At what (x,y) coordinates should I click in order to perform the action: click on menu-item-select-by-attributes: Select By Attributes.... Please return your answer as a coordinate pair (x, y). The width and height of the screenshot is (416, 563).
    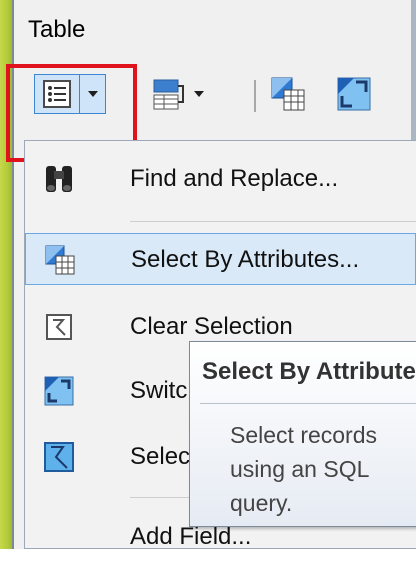
    Looking at the image, I should click on (220, 259).